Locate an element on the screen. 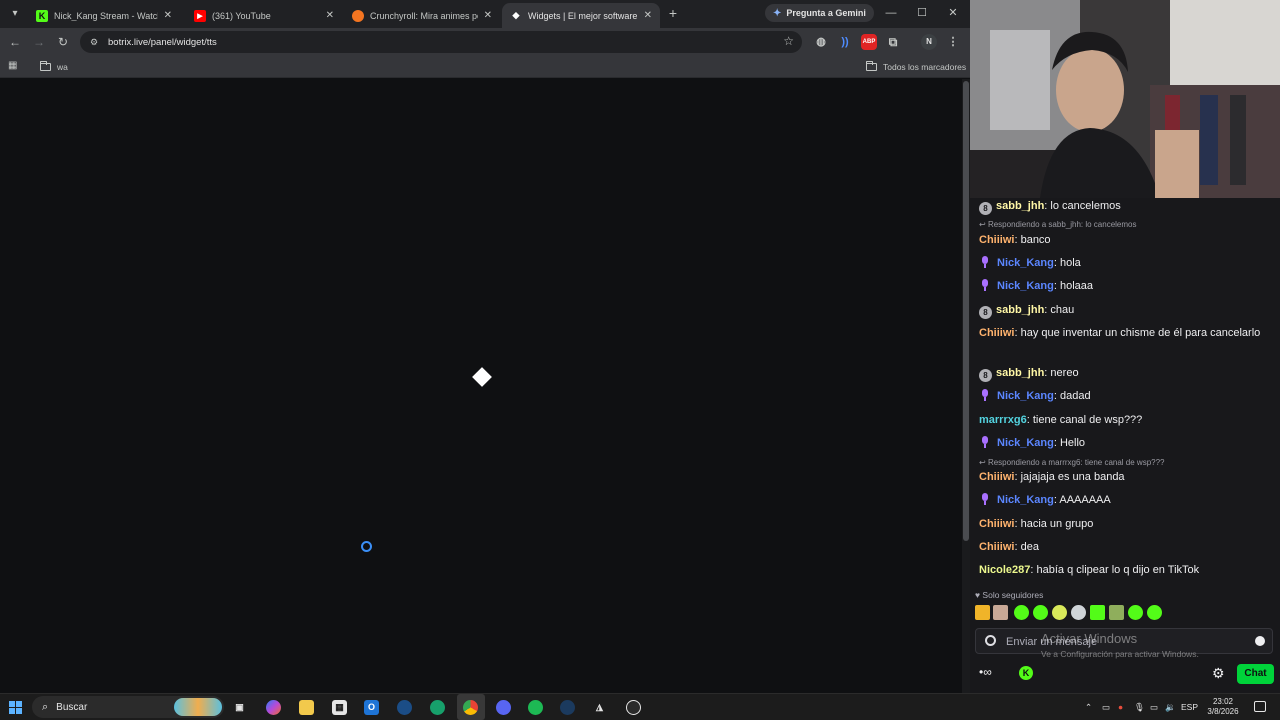  kick-icon: K is located at coordinates (42, 15).